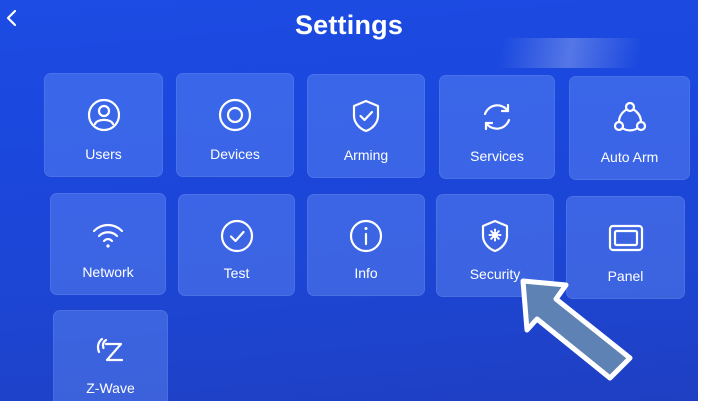  I want to click on tile-z-wave: Z-Wave, so click(110, 355).